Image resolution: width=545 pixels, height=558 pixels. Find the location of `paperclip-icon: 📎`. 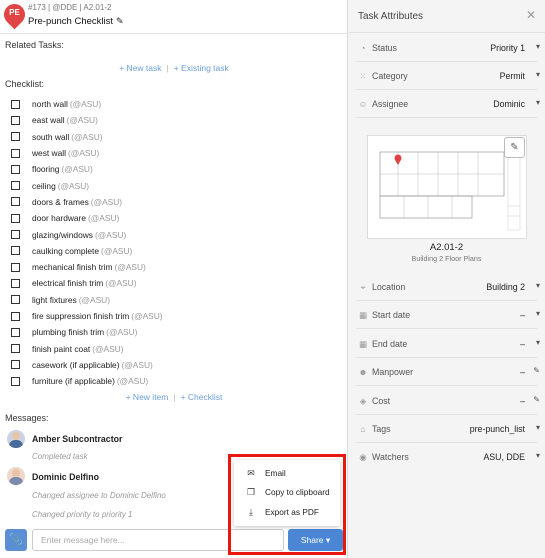

paperclip-icon: 📎 is located at coordinates (16, 540).